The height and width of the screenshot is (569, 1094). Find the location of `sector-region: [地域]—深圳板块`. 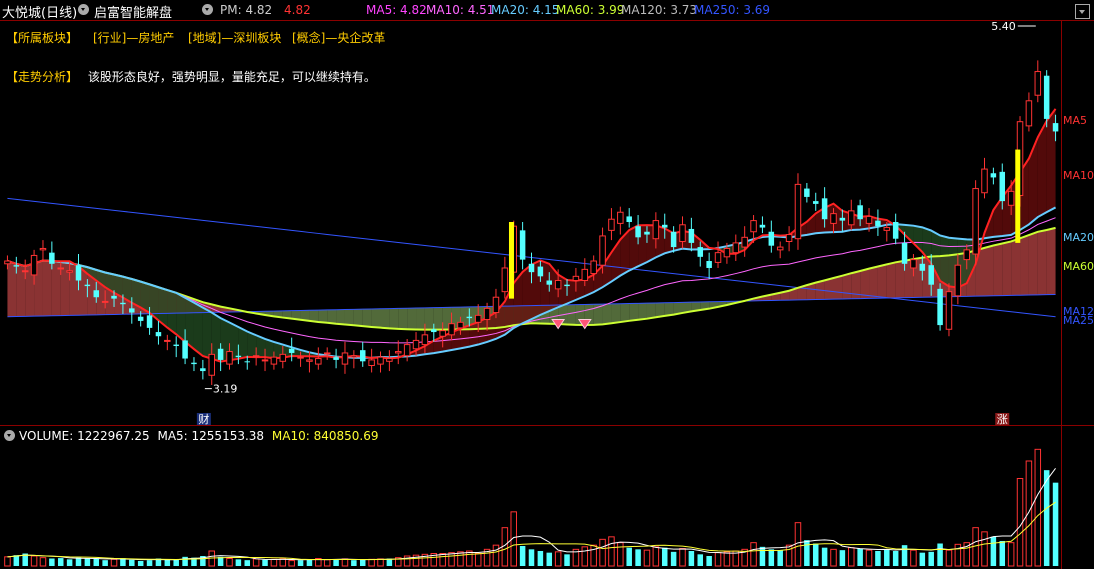

sector-region: [地域]—深圳板块 is located at coordinates (234, 37).